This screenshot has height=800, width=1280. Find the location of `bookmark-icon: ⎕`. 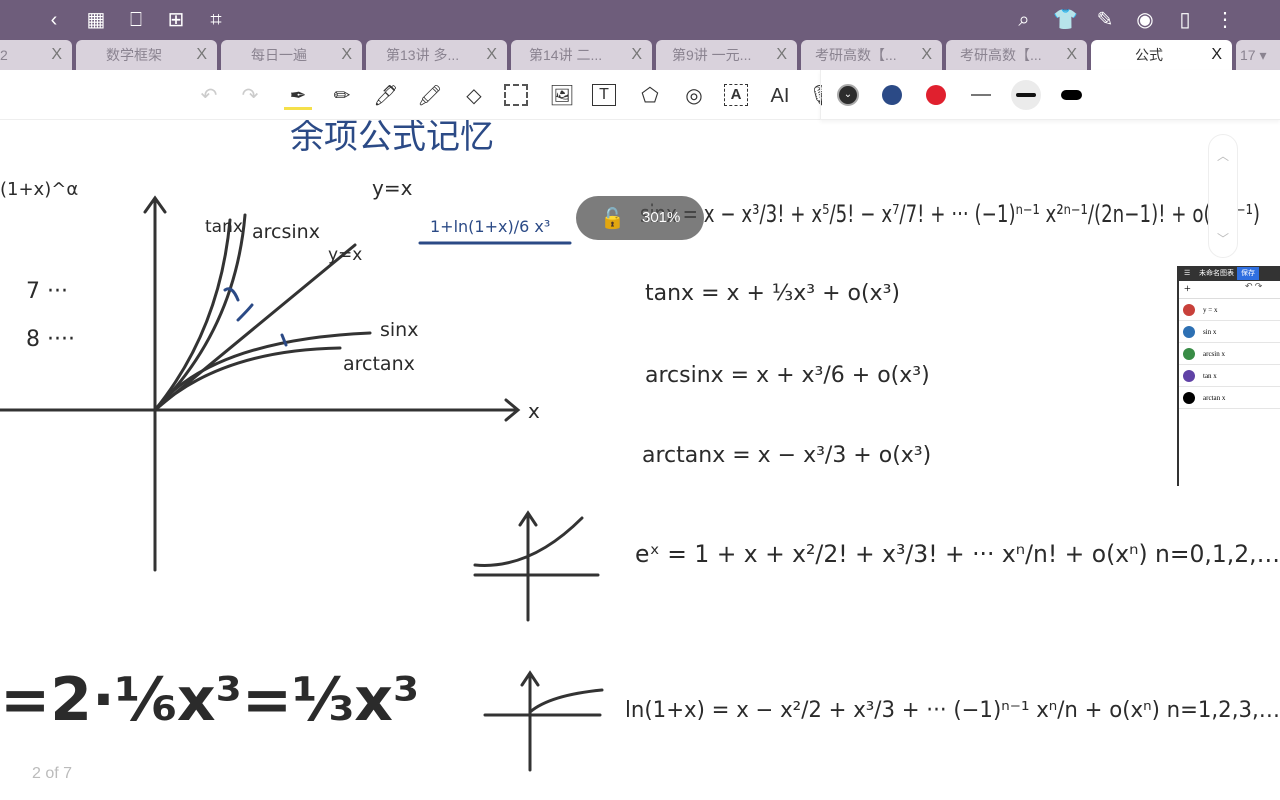

bookmark-icon: ⎕ is located at coordinates (136, 20).